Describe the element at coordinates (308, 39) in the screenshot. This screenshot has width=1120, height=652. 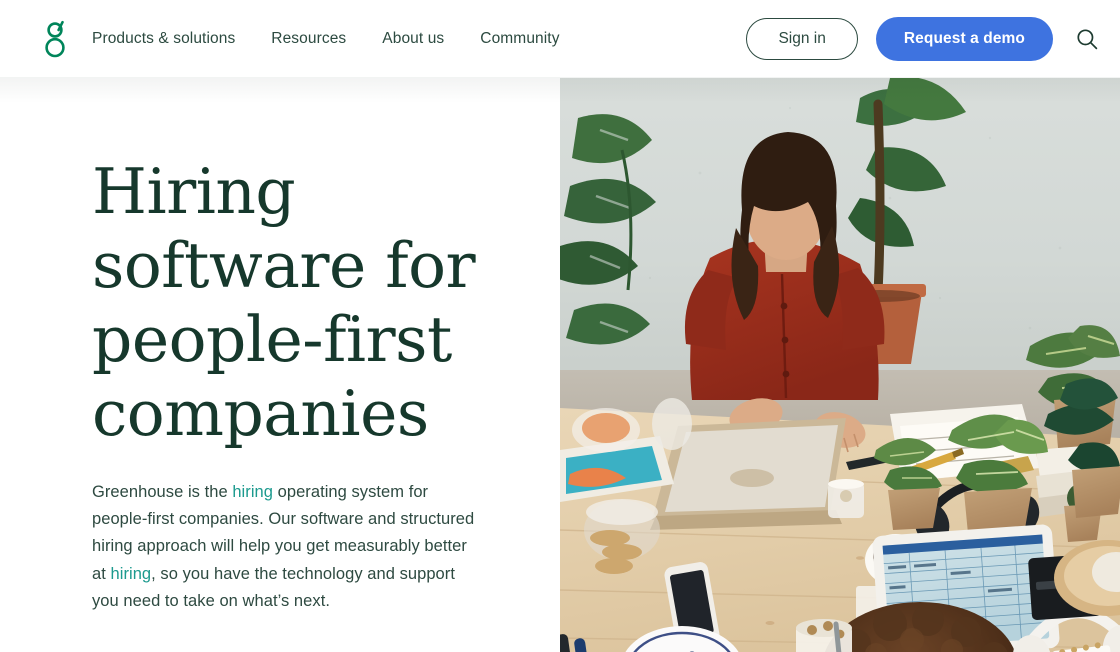
I see `nav-item-resources: Resources` at that location.